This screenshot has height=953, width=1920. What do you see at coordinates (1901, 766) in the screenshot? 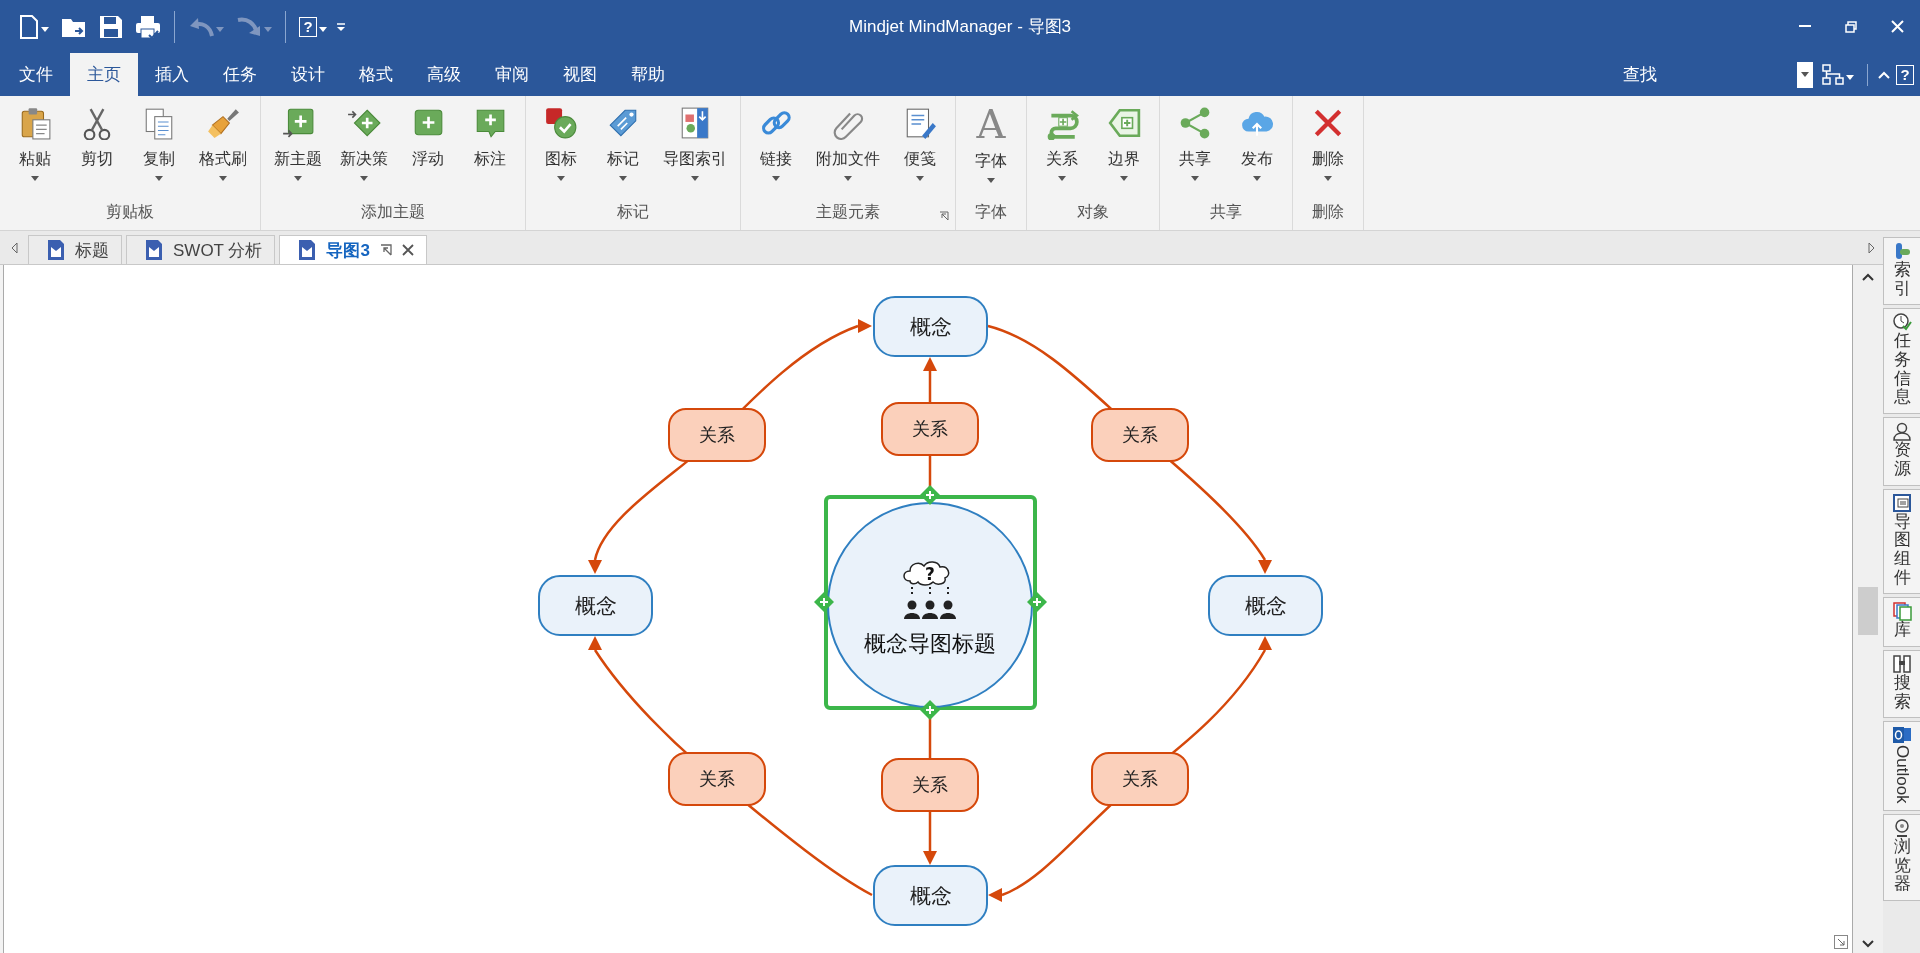
I see `side-panel-tab: Outlook` at bounding box center [1901, 766].